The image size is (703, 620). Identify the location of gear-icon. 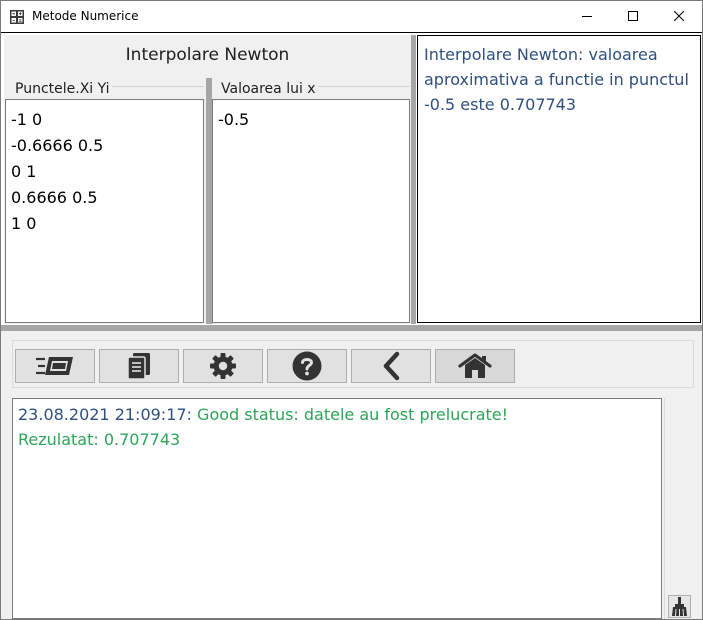
(223, 366).